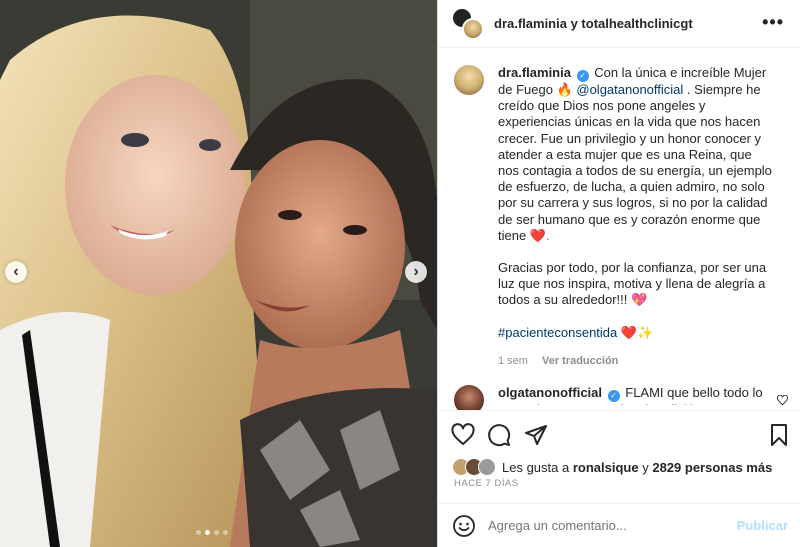 Image resolution: width=800 pixels, height=547 pixels. Describe the element at coordinates (536, 435) in the screenshot. I see `share-paper-plane-icon` at that location.